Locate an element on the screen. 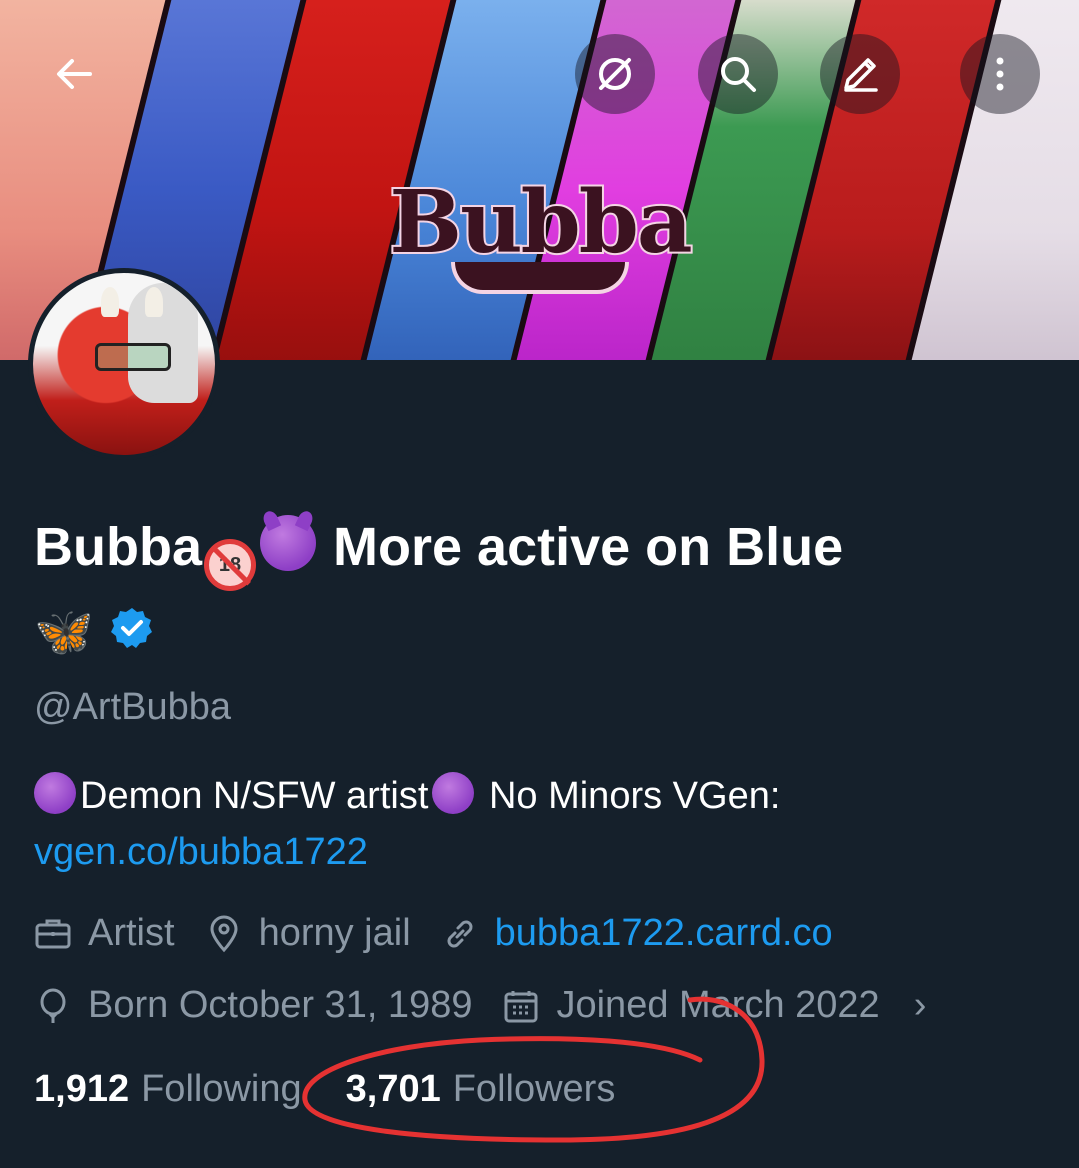 The image size is (1079, 1168). followers-stat: 3,701 Followers is located at coordinates (481, 1089).